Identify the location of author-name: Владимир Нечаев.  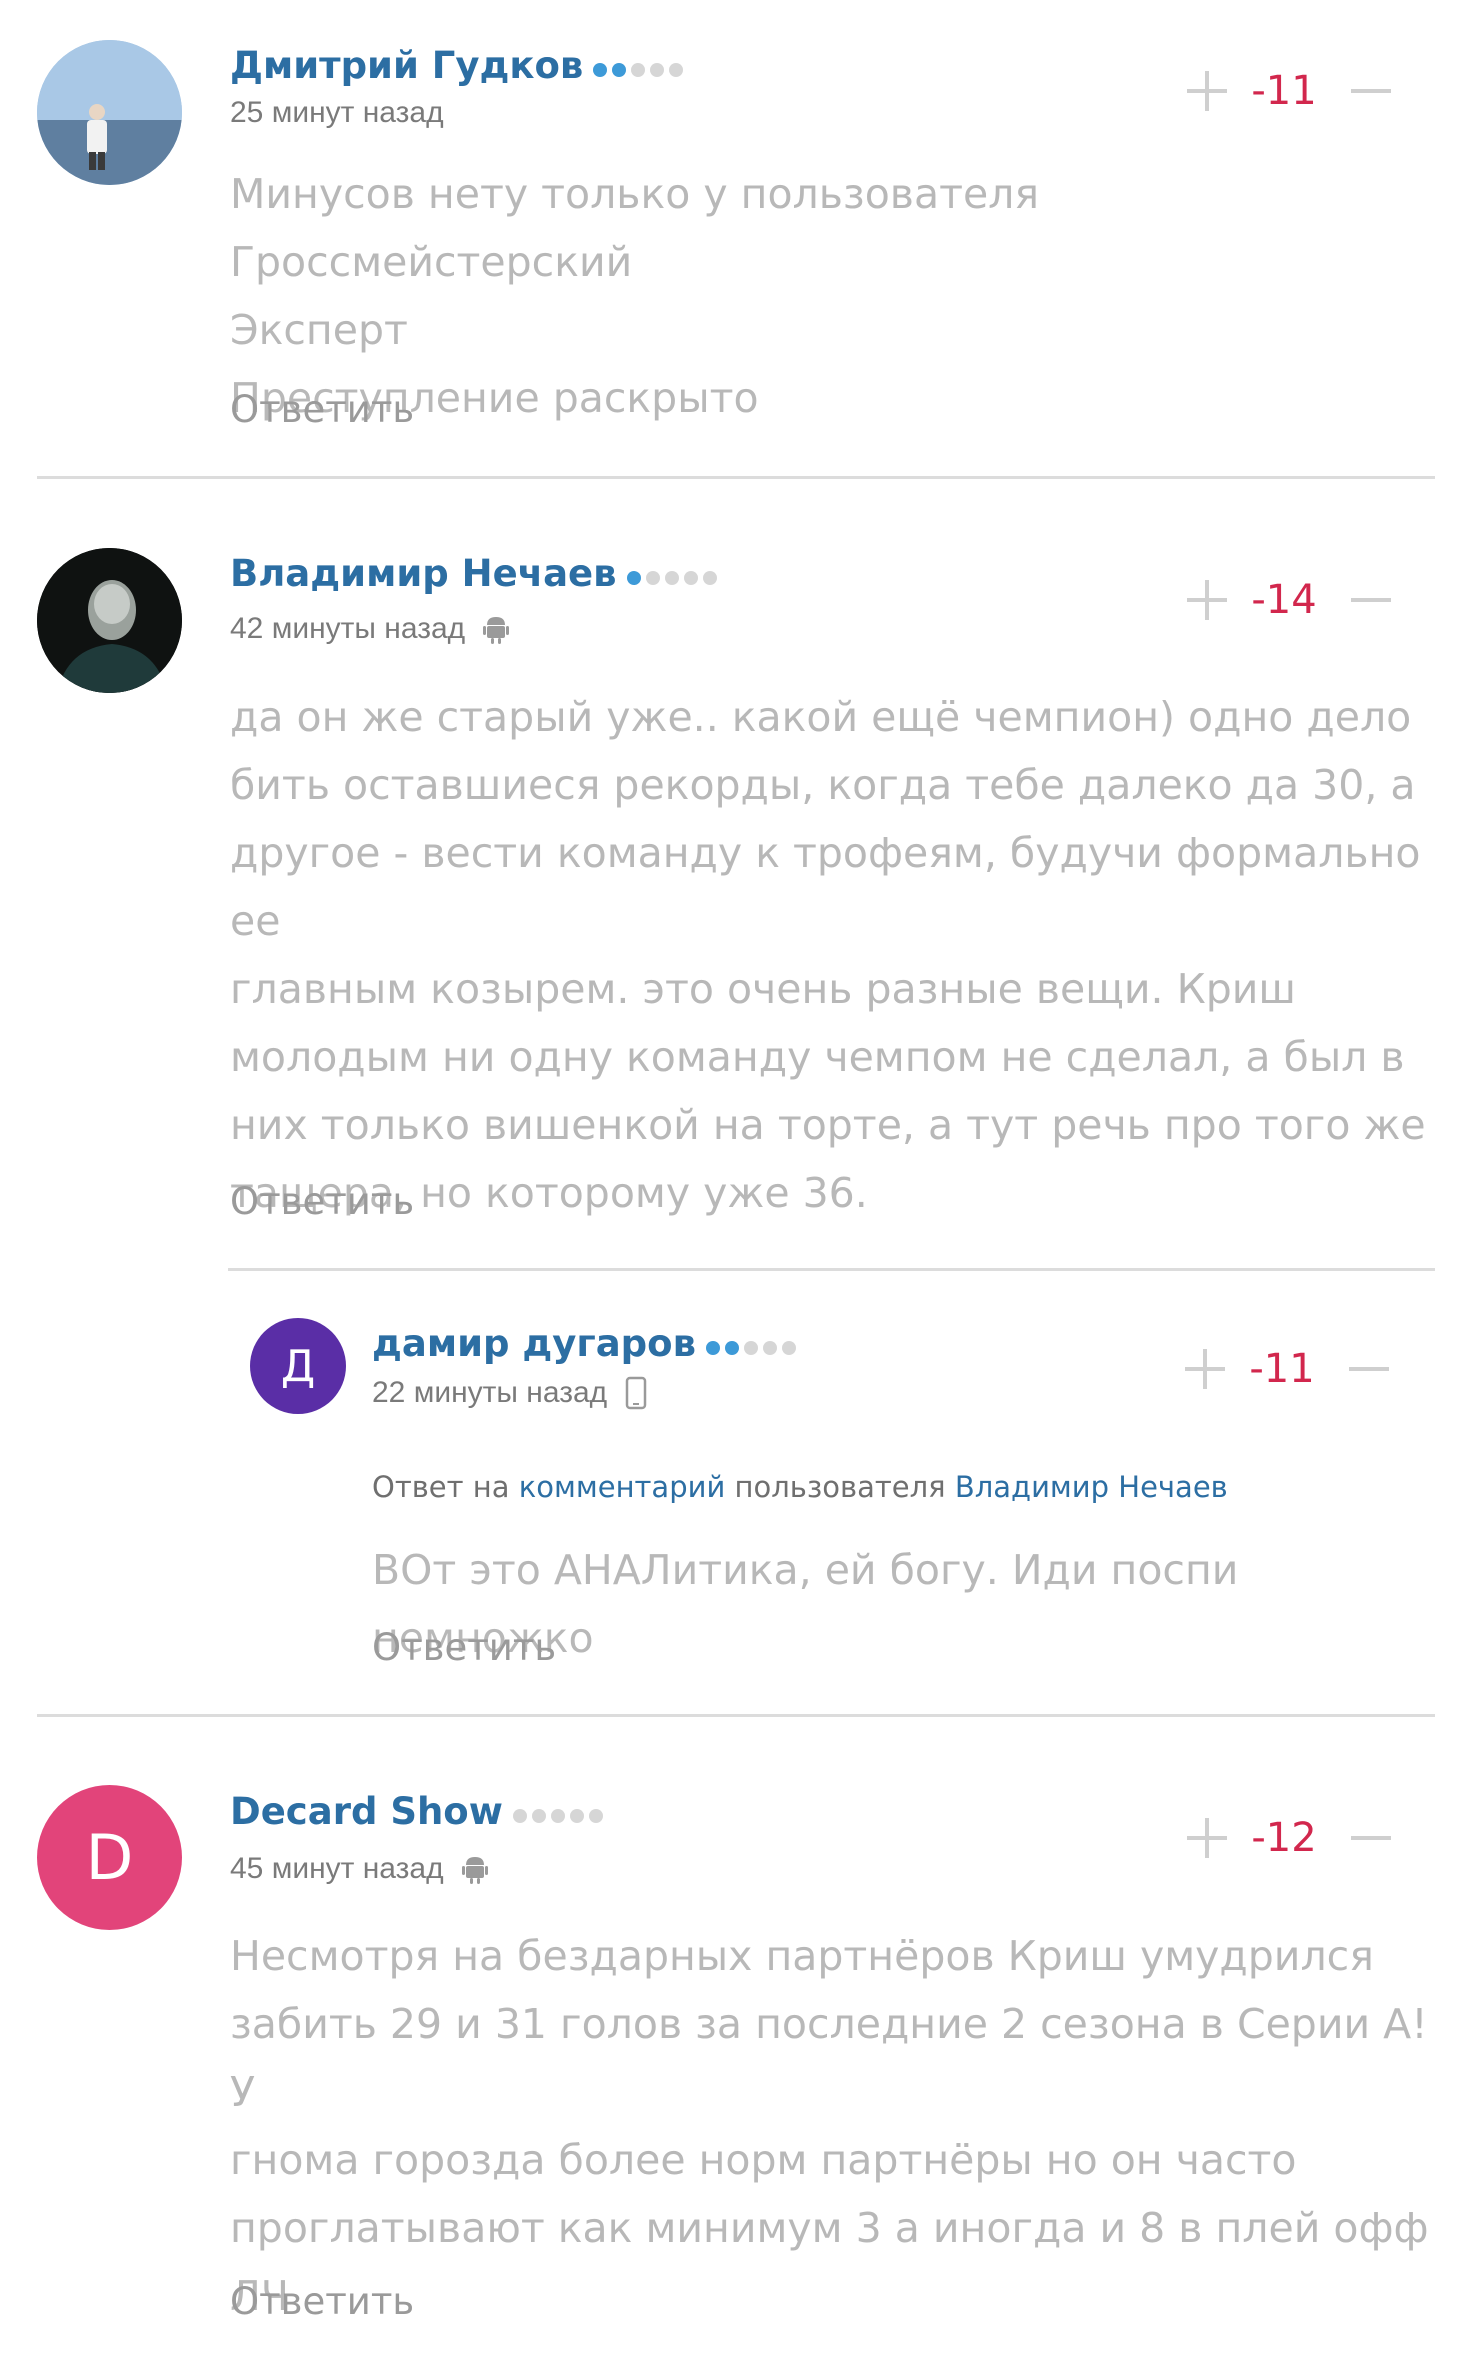
(476, 574).